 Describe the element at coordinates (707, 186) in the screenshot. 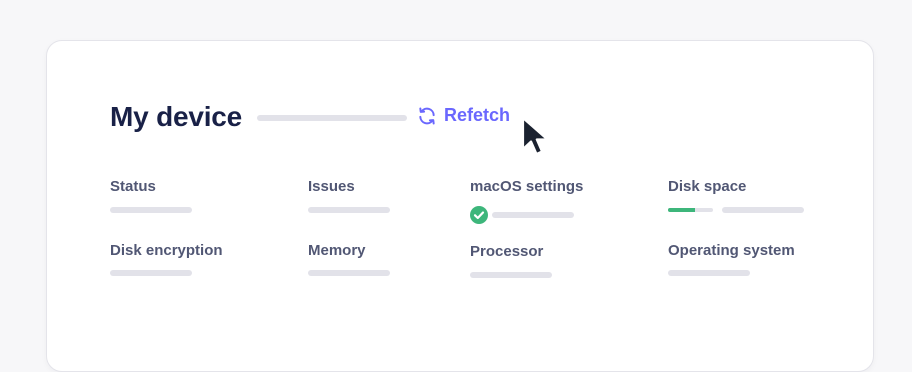

I see `disk-space-label: Disk space` at that location.